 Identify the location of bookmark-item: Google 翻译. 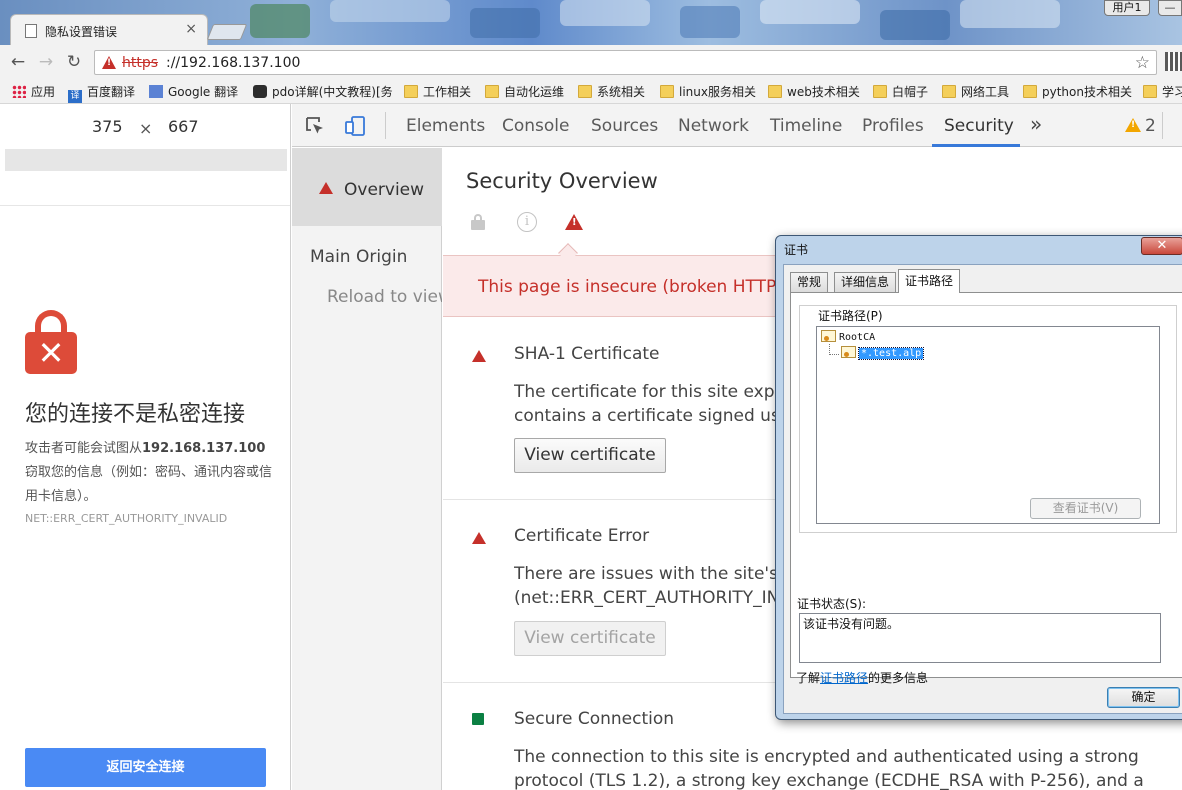
(193, 91).